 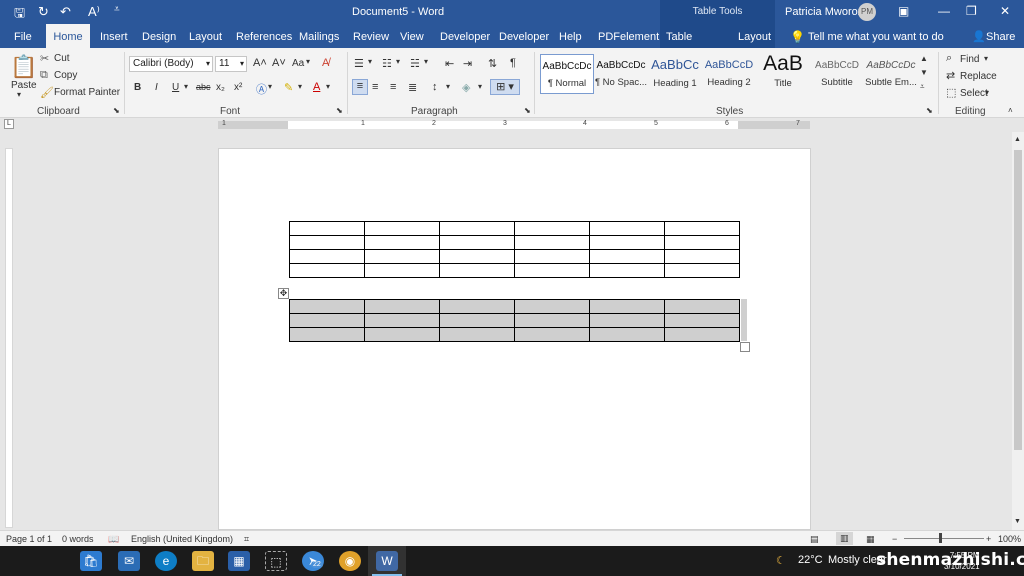 What do you see at coordinates (360, 87) in the screenshot?
I see `align-left-icon: ≡` at bounding box center [360, 87].